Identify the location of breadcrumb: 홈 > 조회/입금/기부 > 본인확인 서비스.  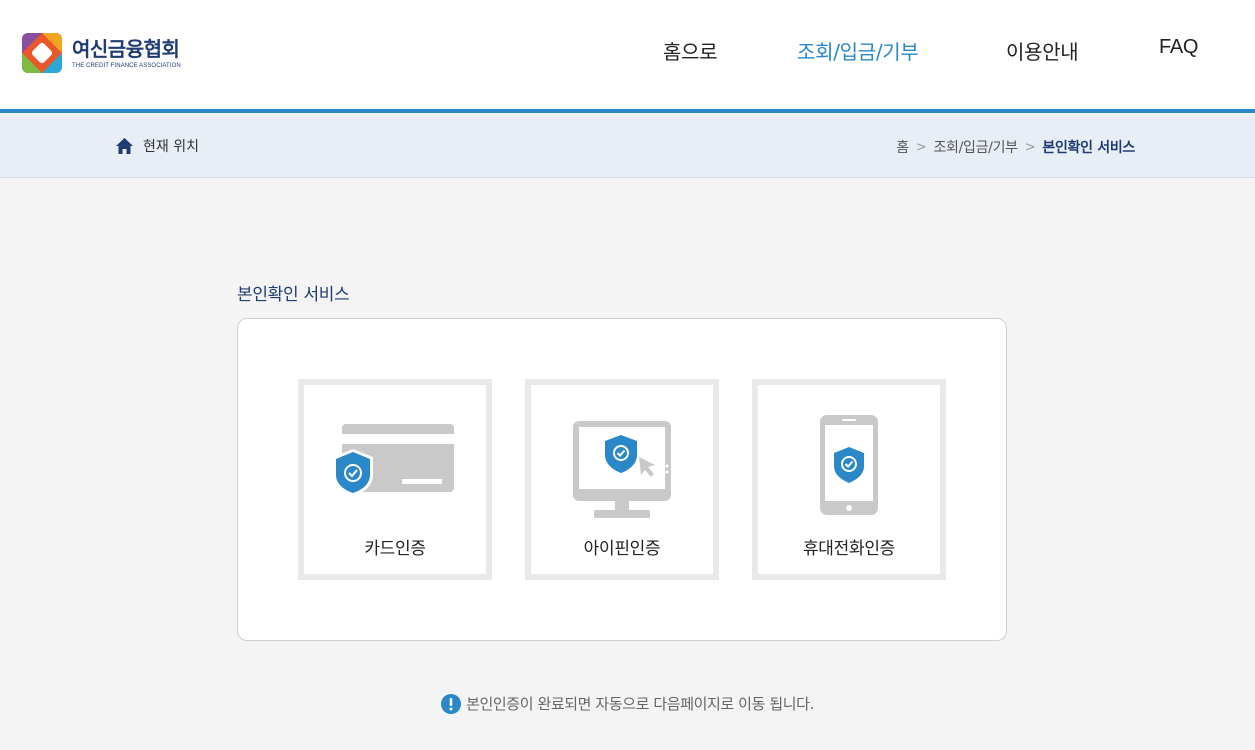
(1015, 147).